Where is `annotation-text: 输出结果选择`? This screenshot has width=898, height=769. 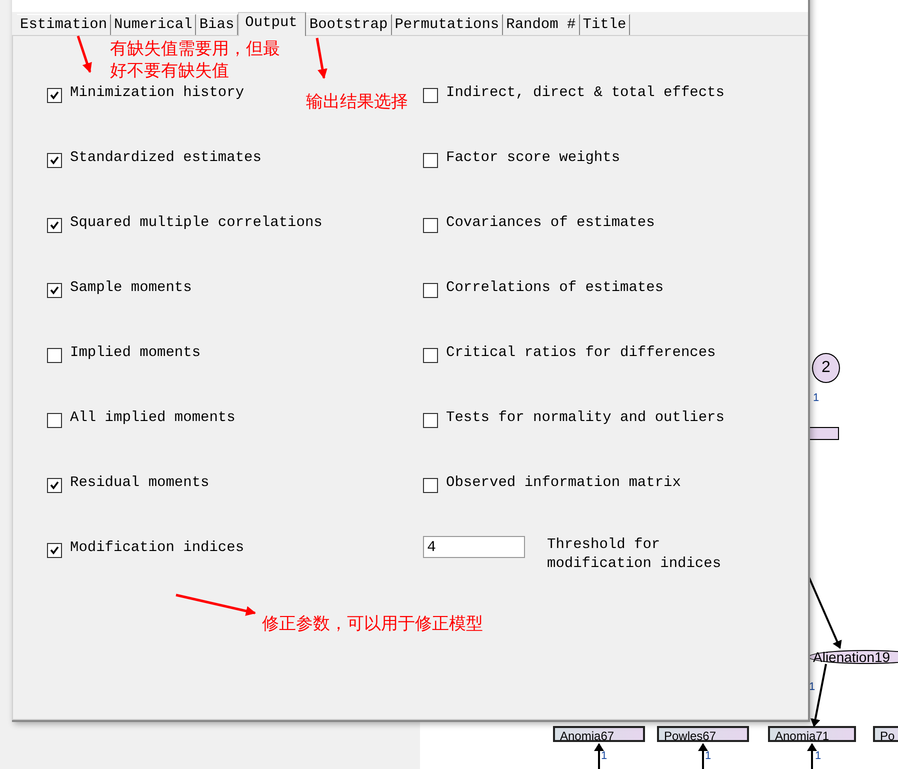
annotation-text: 输出结果选择 is located at coordinates (357, 102).